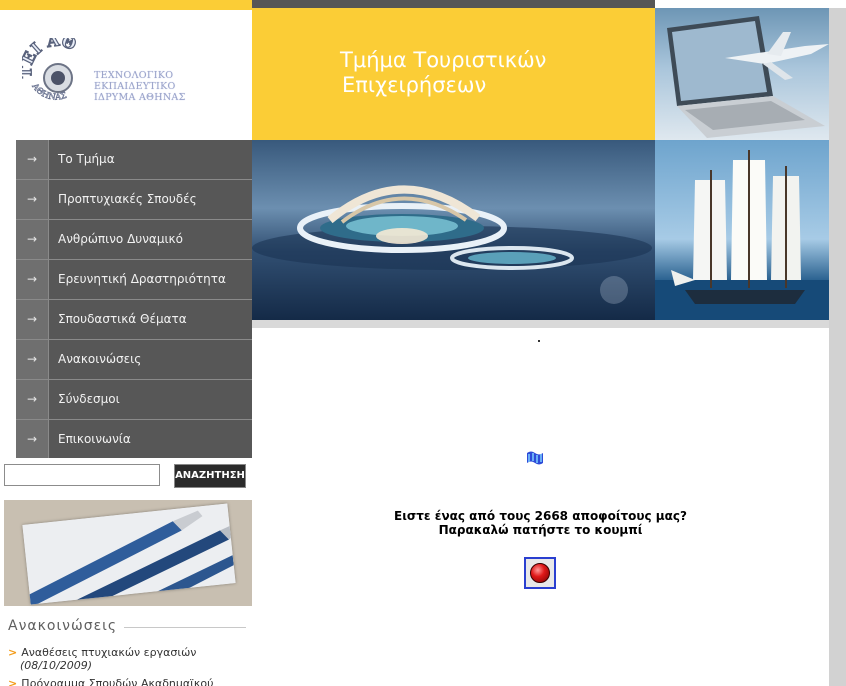 The height and width of the screenshot is (686, 846). What do you see at coordinates (117, 681) in the screenshot?
I see `announcement-title: Πρόγραμμα Σπουδών Ακαδημαϊκού` at bounding box center [117, 681].